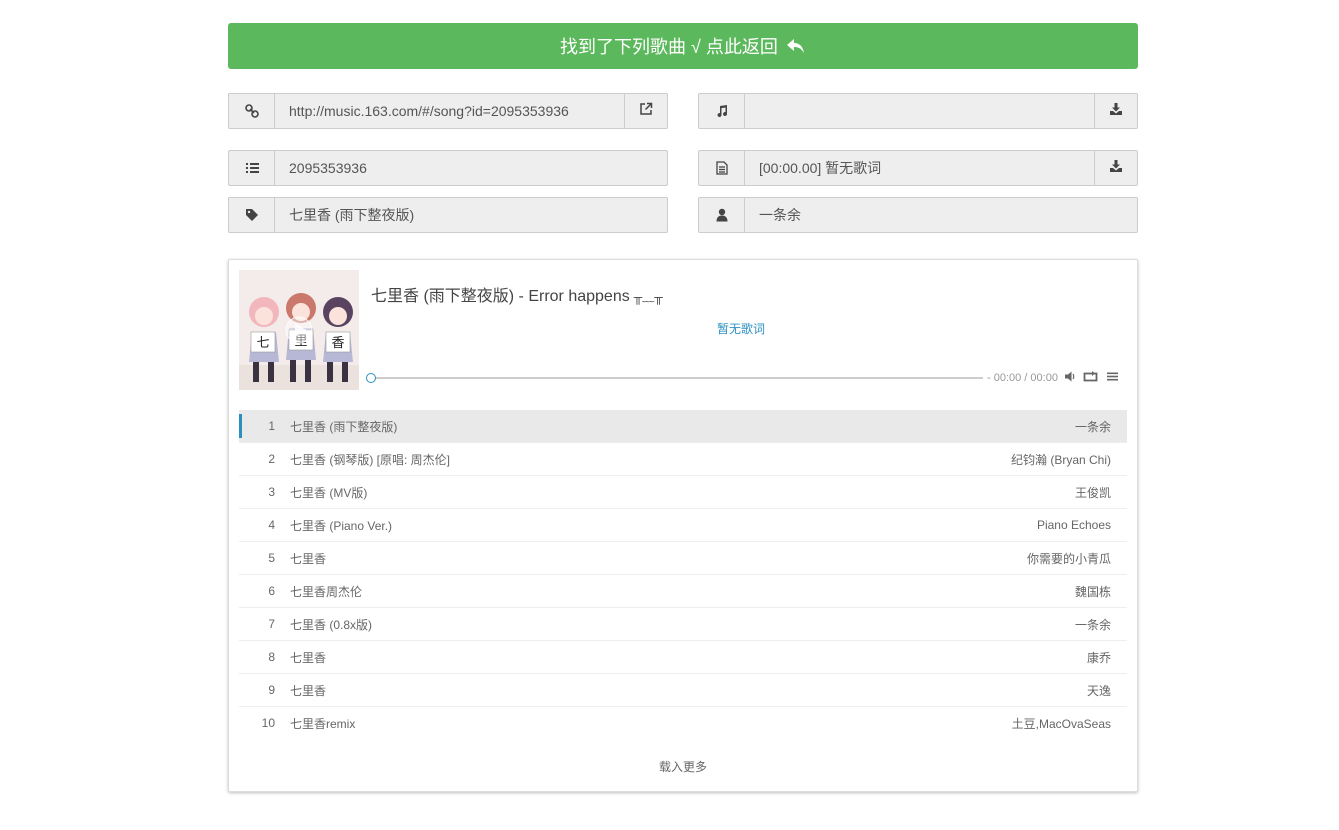  What do you see at coordinates (1060, 459) in the screenshot?
I see `track-artist: 纪钧瀚 (Bryan Chi)` at bounding box center [1060, 459].